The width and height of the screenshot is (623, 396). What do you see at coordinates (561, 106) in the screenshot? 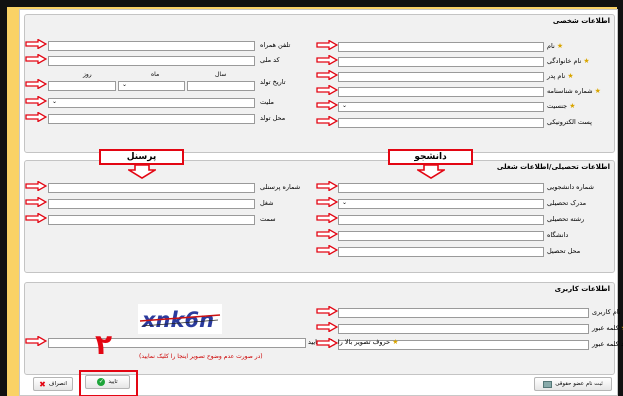
I see `gender-label: ★ جنسیت` at bounding box center [561, 106].